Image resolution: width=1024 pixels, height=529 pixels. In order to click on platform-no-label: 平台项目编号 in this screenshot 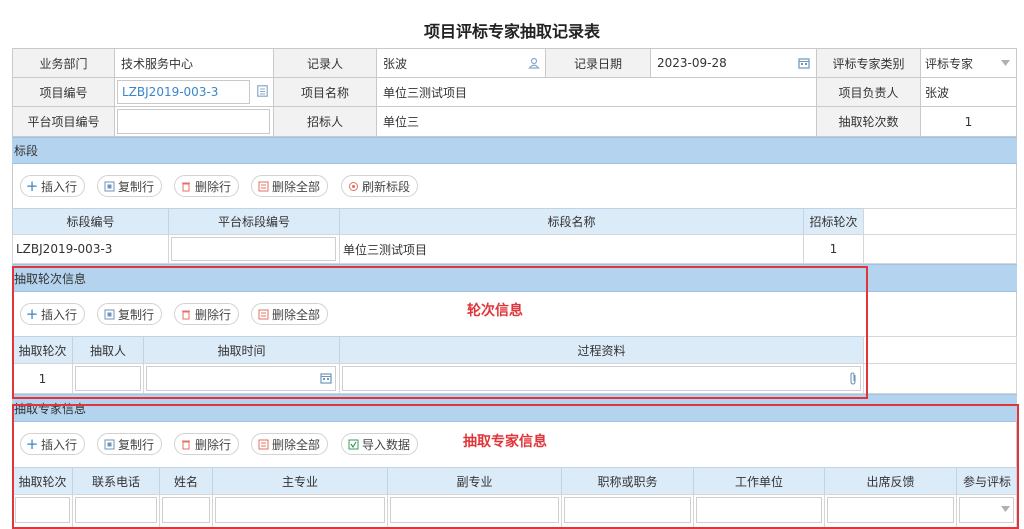, I will do `click(63, 121)`.